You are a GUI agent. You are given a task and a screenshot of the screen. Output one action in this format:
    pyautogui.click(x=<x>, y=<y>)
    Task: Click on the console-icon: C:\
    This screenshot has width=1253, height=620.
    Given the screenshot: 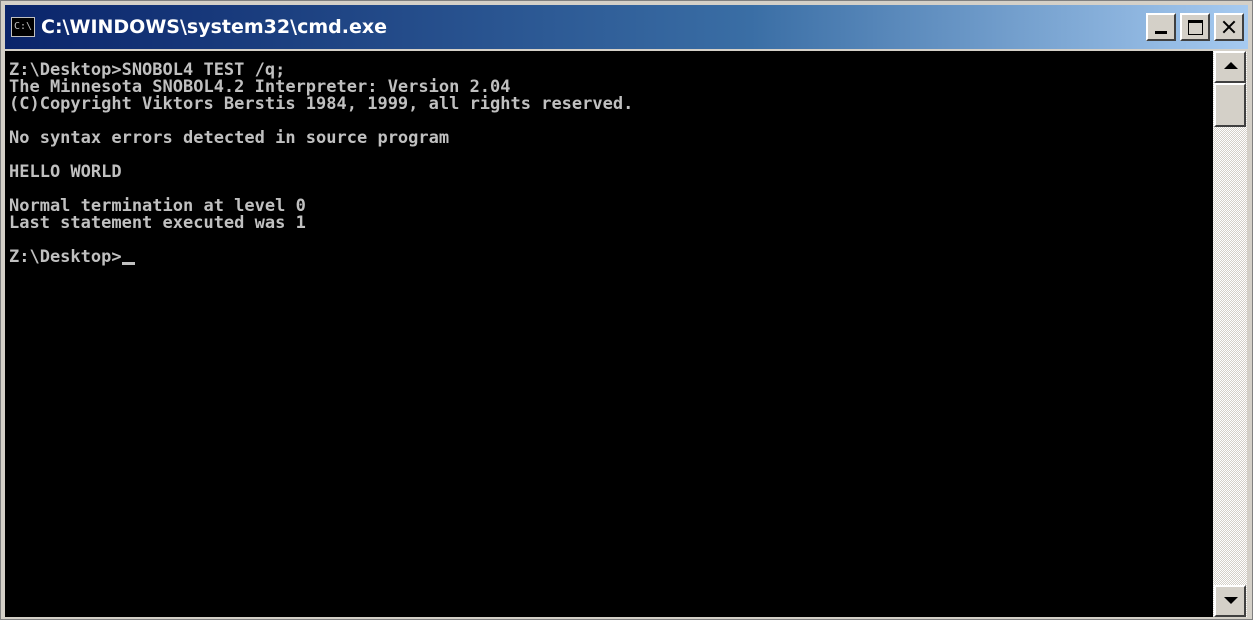 What is the action you would take?
    pyautogui.click(x=23, y=27)
    